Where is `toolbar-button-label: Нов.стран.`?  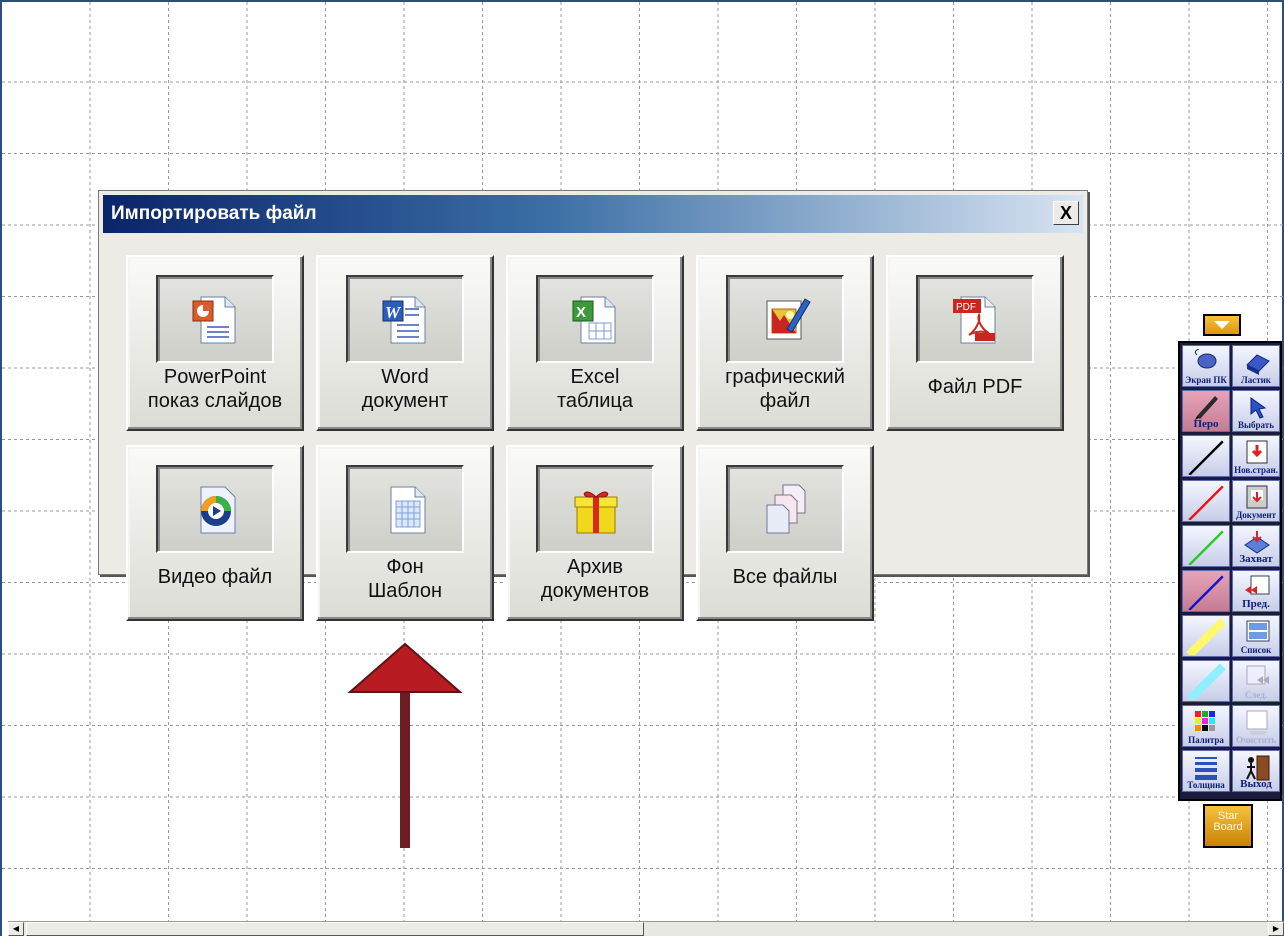
toolbar-button-label: Нов.стран. is located at coordinates (1256, 470).